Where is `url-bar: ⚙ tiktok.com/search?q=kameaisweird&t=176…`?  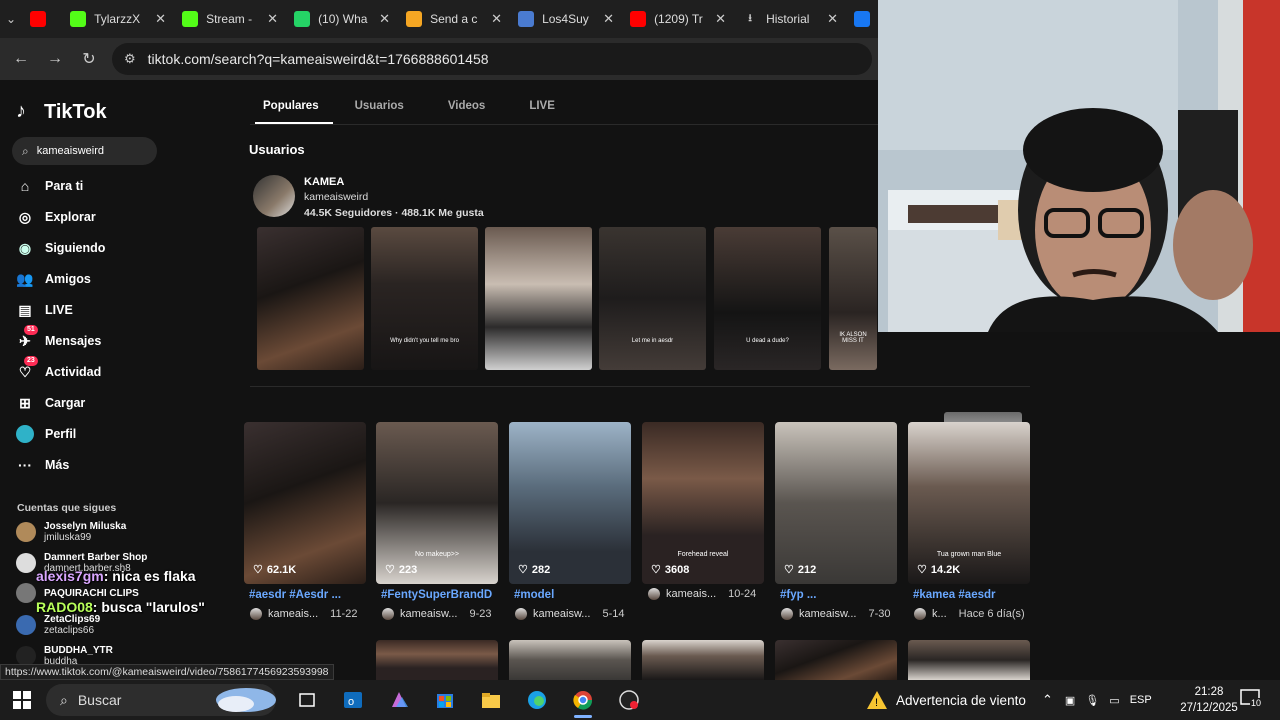
url-bar: ⚙ tiktok.com/search?q=kameaisweird&t=176… is located at coordinates (492, 59).